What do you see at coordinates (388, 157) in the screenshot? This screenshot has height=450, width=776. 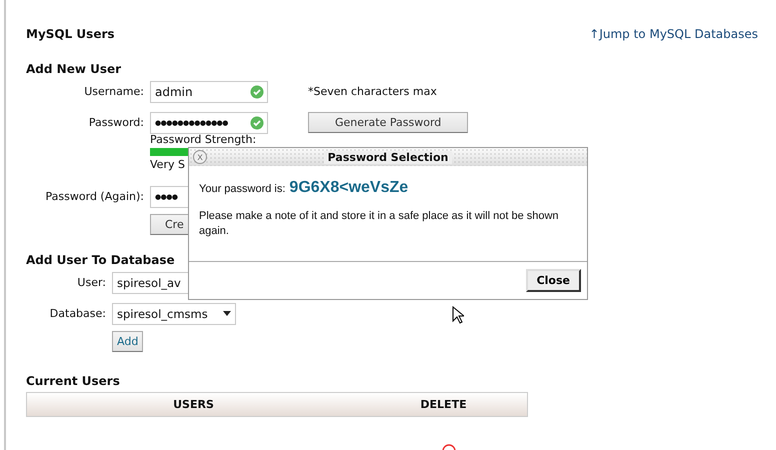 I see `dialog-title: Password Selection` at bounding box center [388, 157].